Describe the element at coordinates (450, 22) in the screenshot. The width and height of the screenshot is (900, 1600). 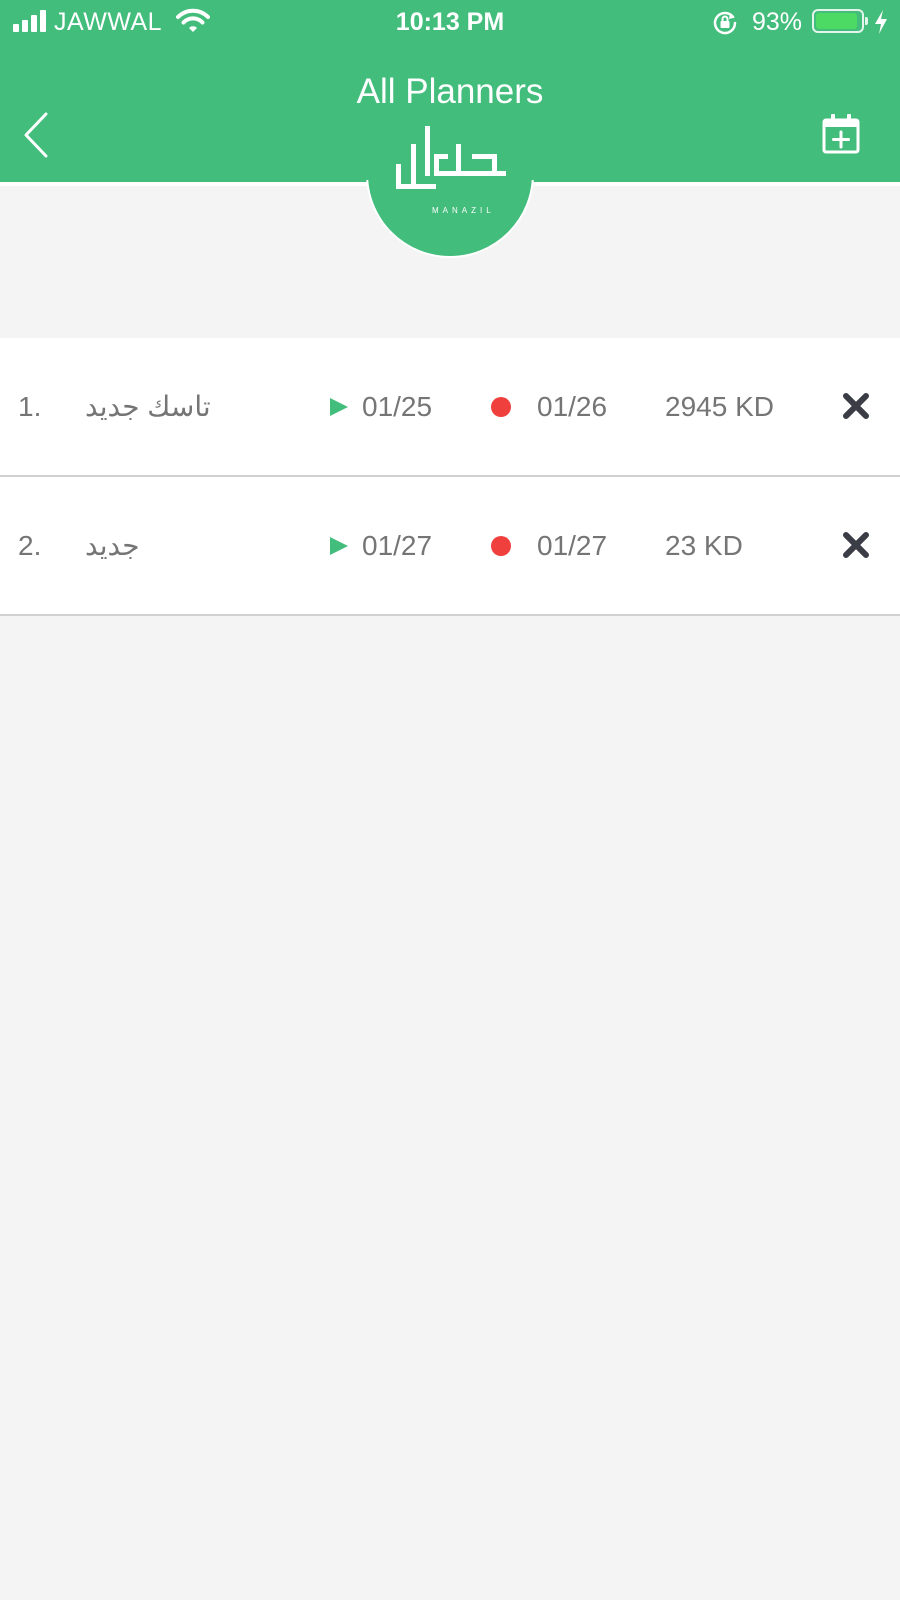
I see `status-bar: JAWWAL 10:13 PM 93%` at that location.